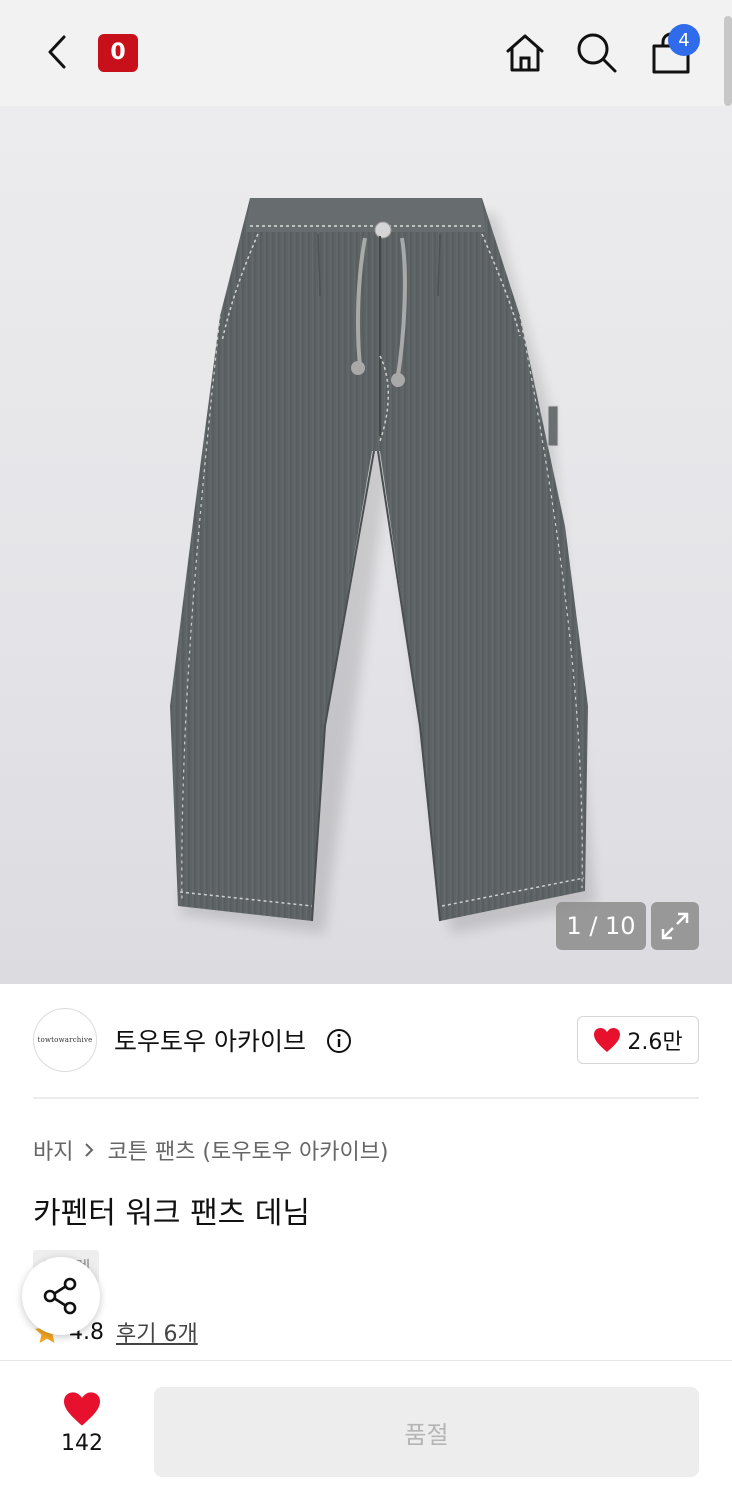 The image size is (732, 1500). I want to click on share-button, so click(61, 1296).